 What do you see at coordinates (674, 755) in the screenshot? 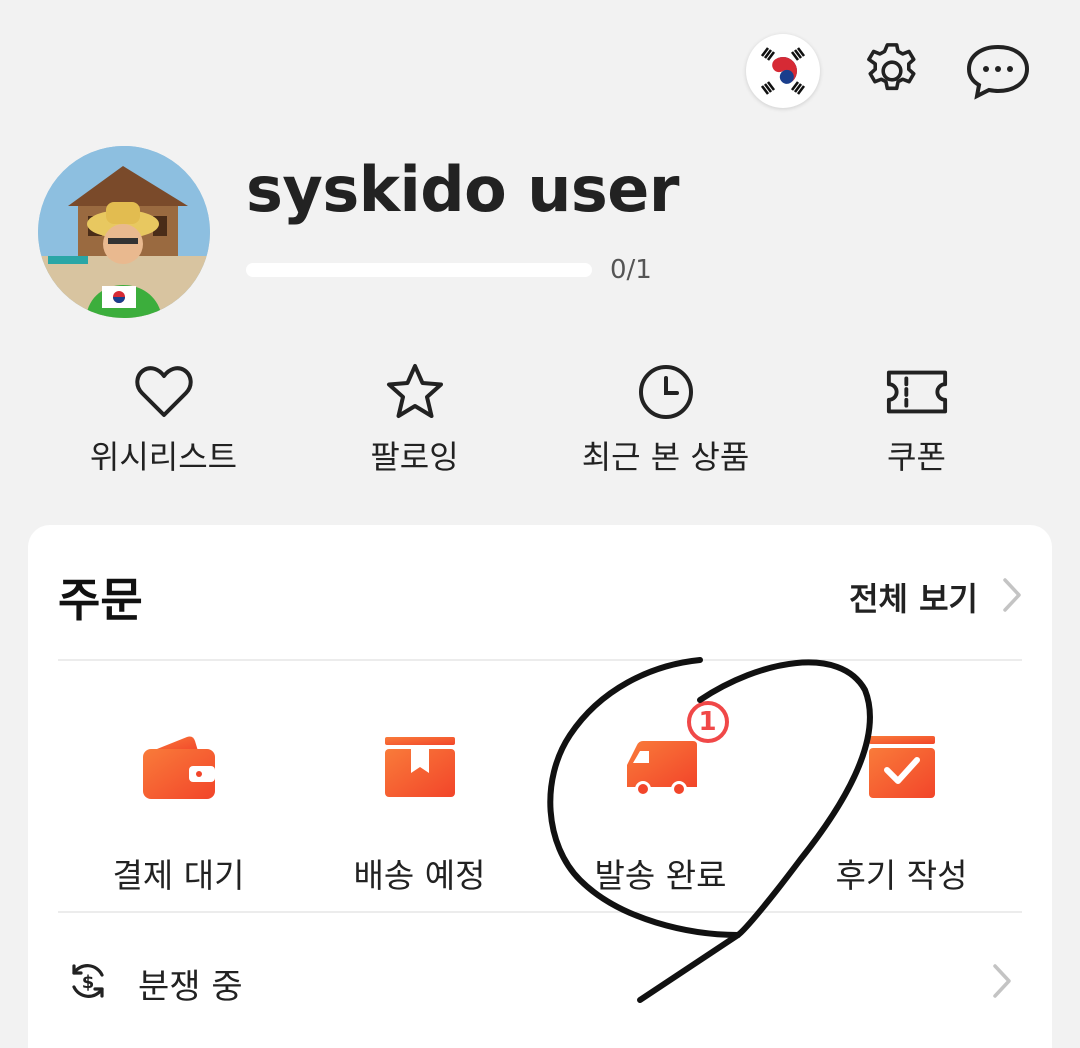
I see `truck-icon: 1` at bounding box center [674, 755].